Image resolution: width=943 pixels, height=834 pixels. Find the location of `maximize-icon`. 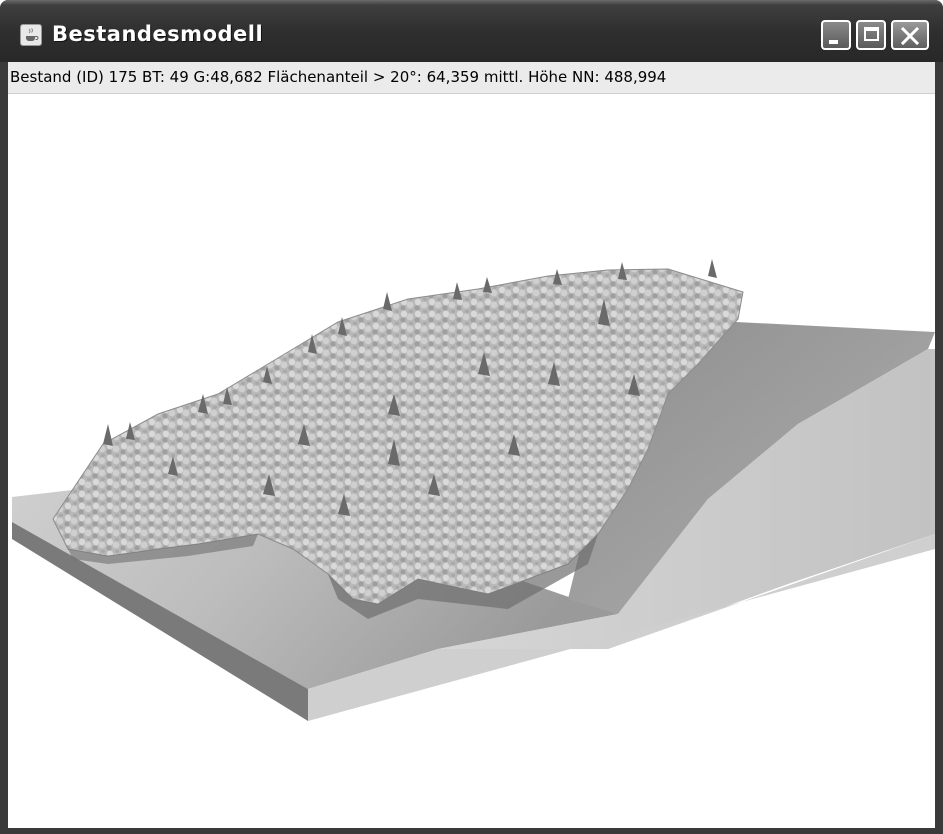

maximize-icon is located at coordinates (871, 34).